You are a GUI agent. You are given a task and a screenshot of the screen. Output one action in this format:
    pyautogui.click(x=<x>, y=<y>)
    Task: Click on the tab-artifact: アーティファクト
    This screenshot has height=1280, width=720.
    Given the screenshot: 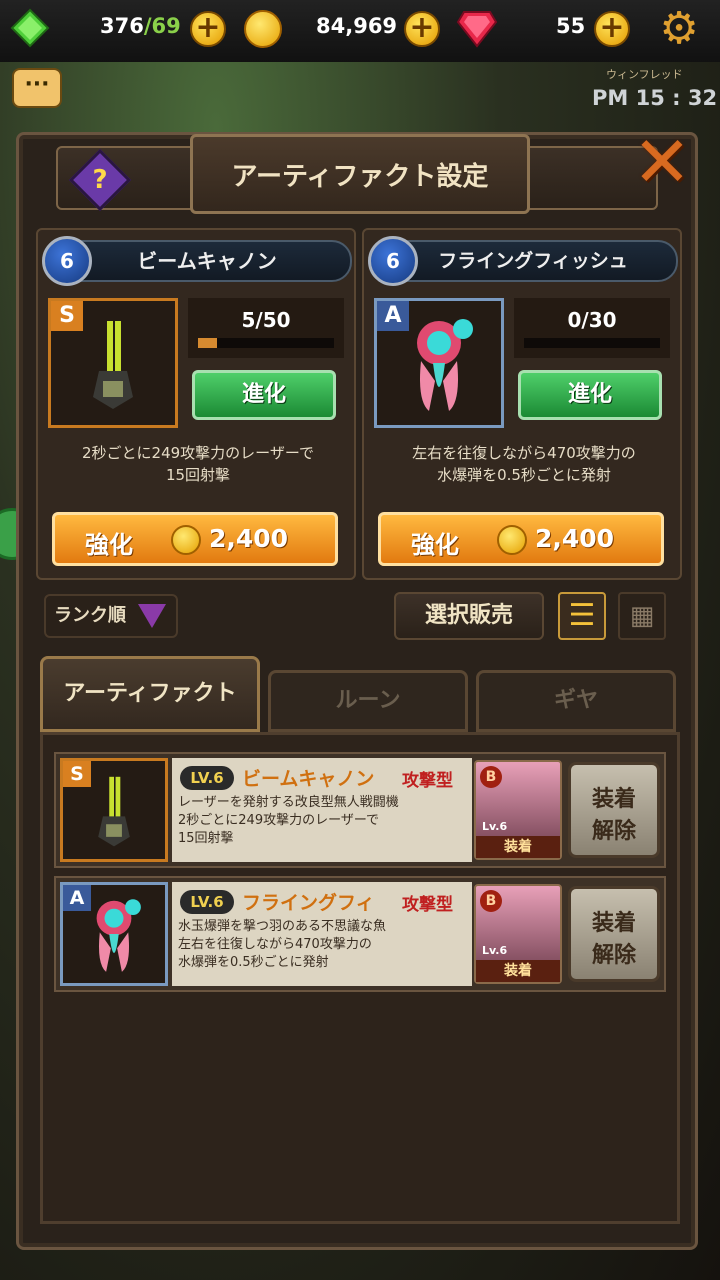 What is the action you would take?
    pyautogui.click(x=150, y=694)
    